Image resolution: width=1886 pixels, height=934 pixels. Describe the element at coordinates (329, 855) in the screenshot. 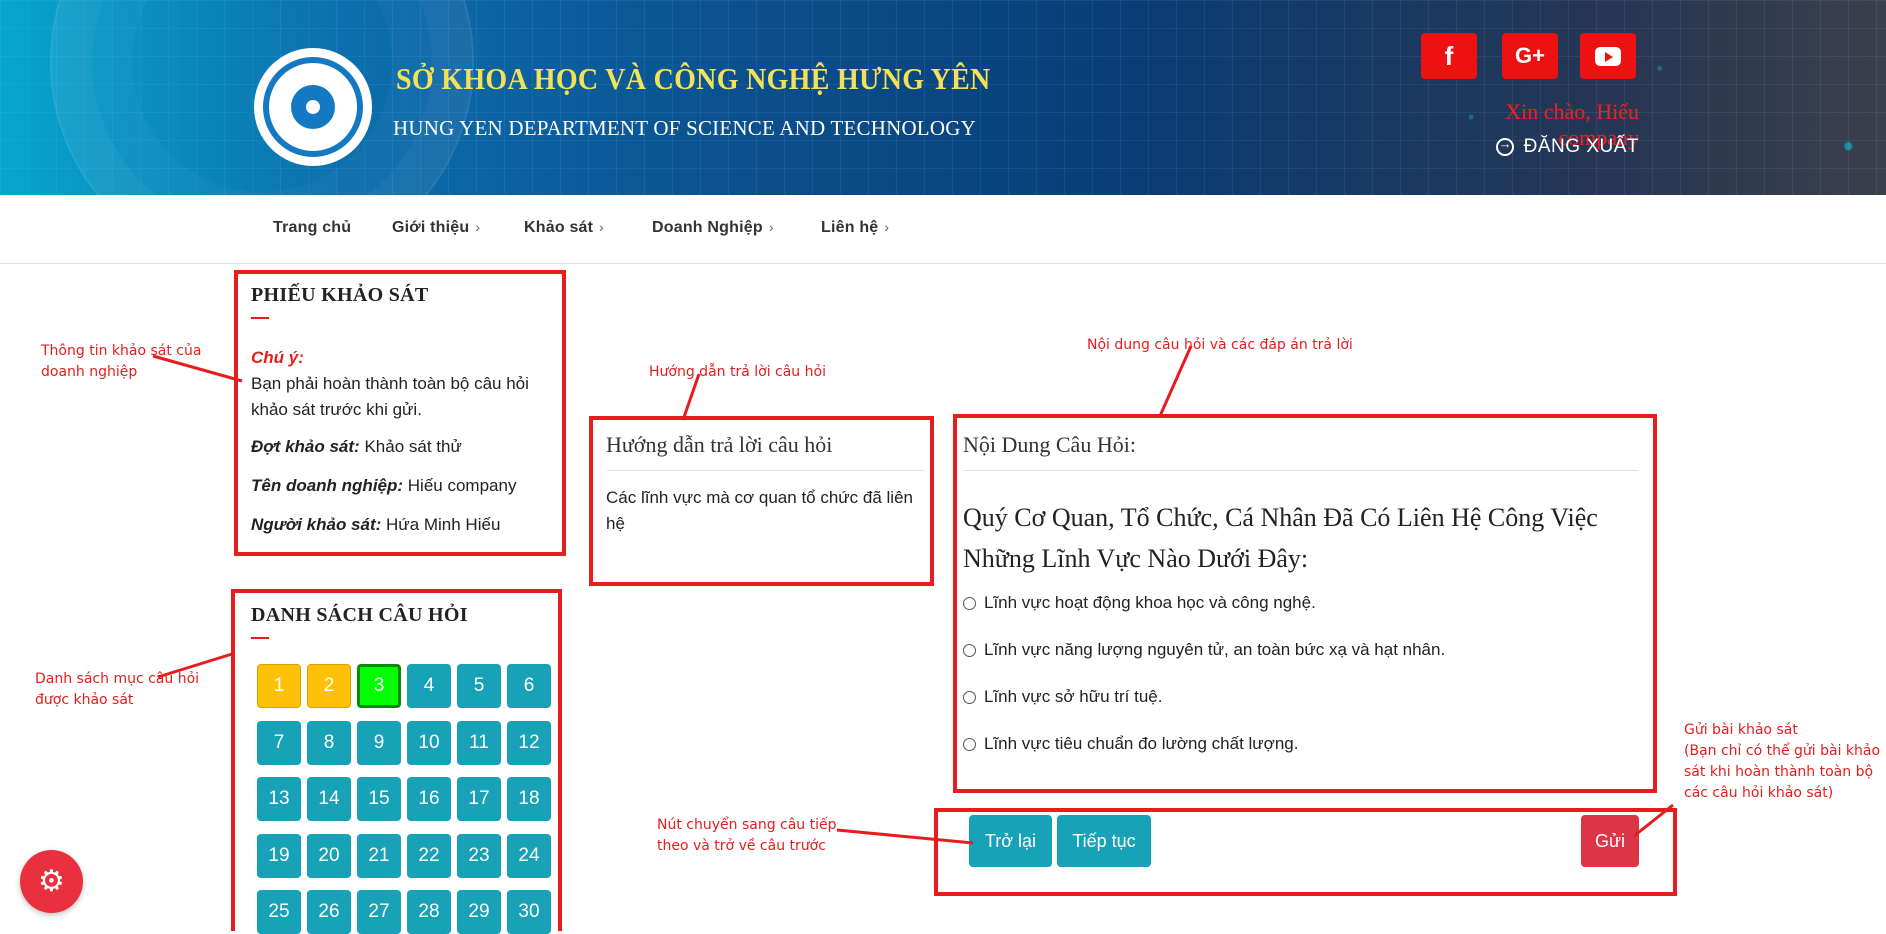

I see `question-number-button: 20` at that location.